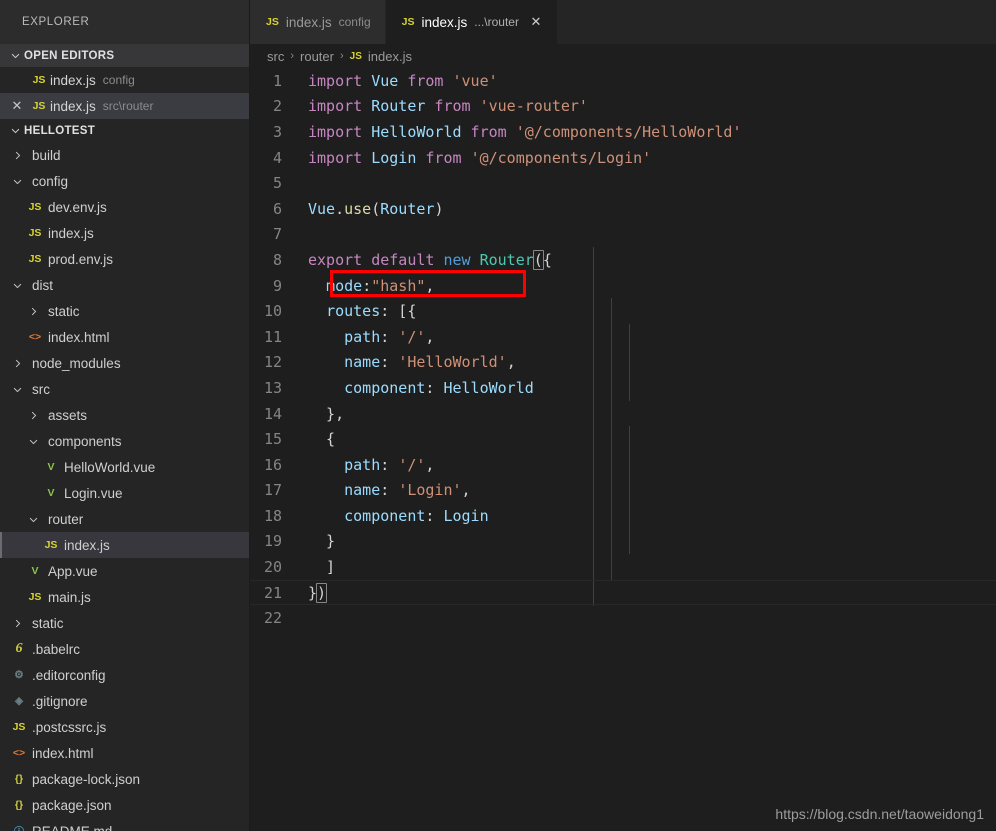 This screenshot has height=831, width=996. Describe the element at coordinates (124, 467) in the screenshot. I see `tree-item-helloworld-vue: V HelloWorld.vue` at that location.